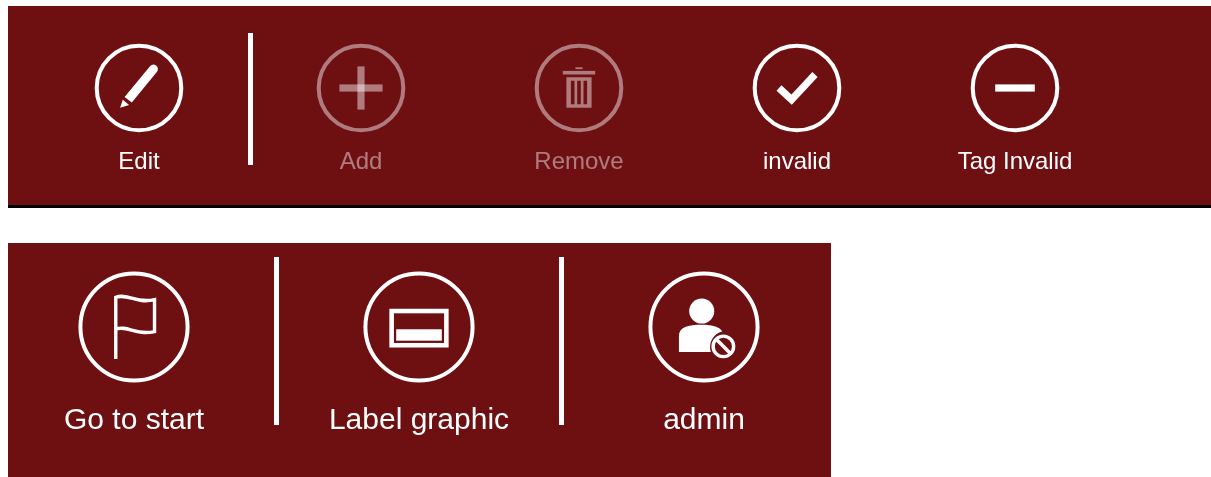  I want to click on toolbar-button: Edit, so click(139, 90).